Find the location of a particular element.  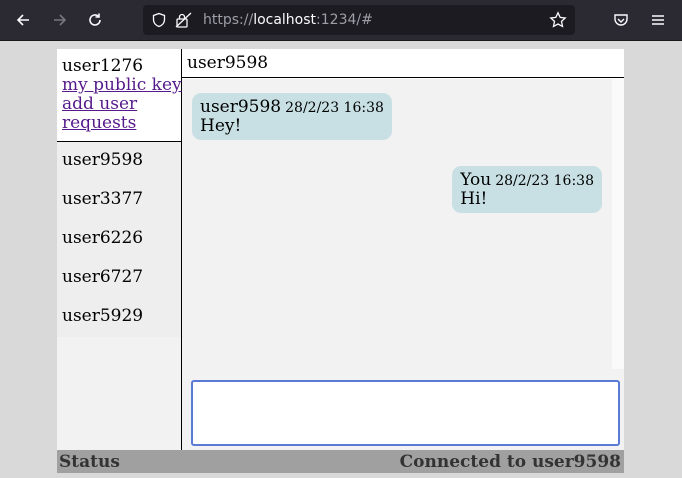

url-path: :1234/# is located at coordinates (344, 20).